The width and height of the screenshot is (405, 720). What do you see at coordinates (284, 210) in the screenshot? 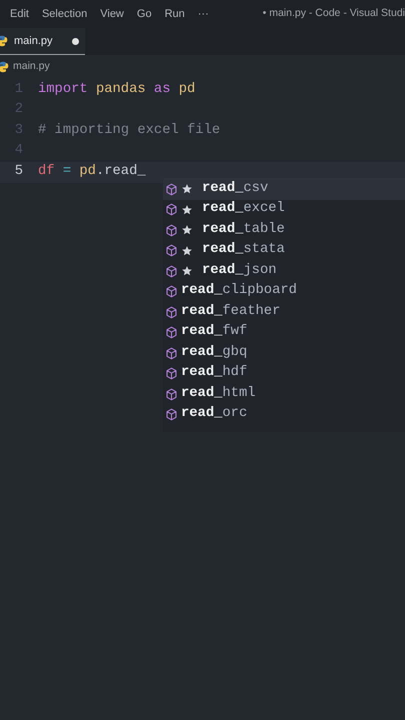
I see `suggestion-item: read_excel` at bounding box center [284, 210].